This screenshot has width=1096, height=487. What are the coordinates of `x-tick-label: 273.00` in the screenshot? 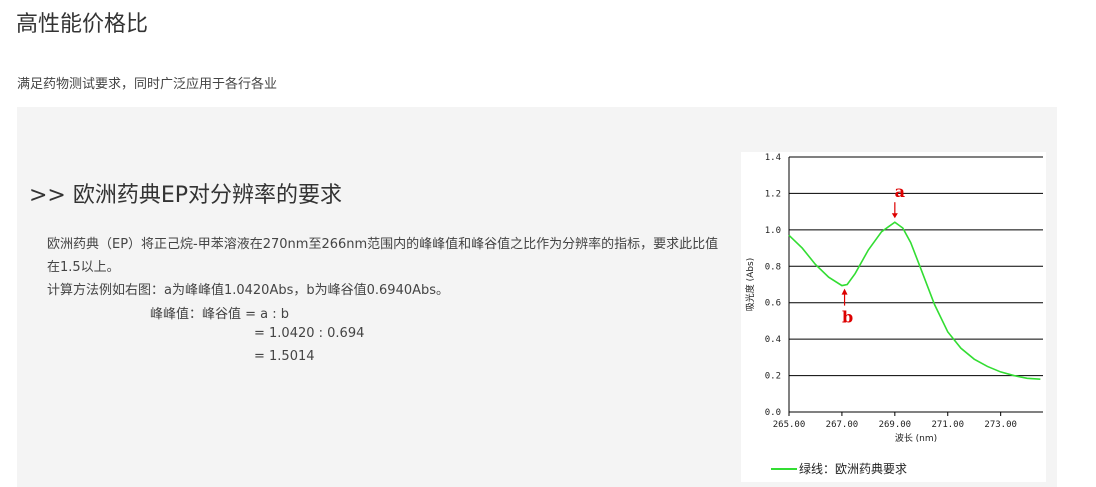 It's located at (1000, 425).